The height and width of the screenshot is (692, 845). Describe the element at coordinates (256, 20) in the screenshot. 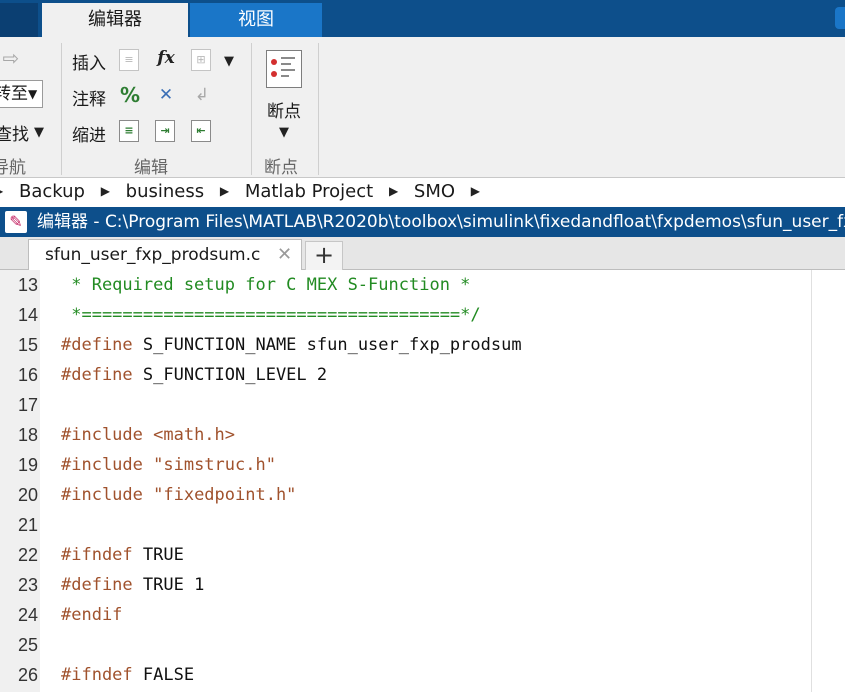

I see `tab-view: 视图` at that location.